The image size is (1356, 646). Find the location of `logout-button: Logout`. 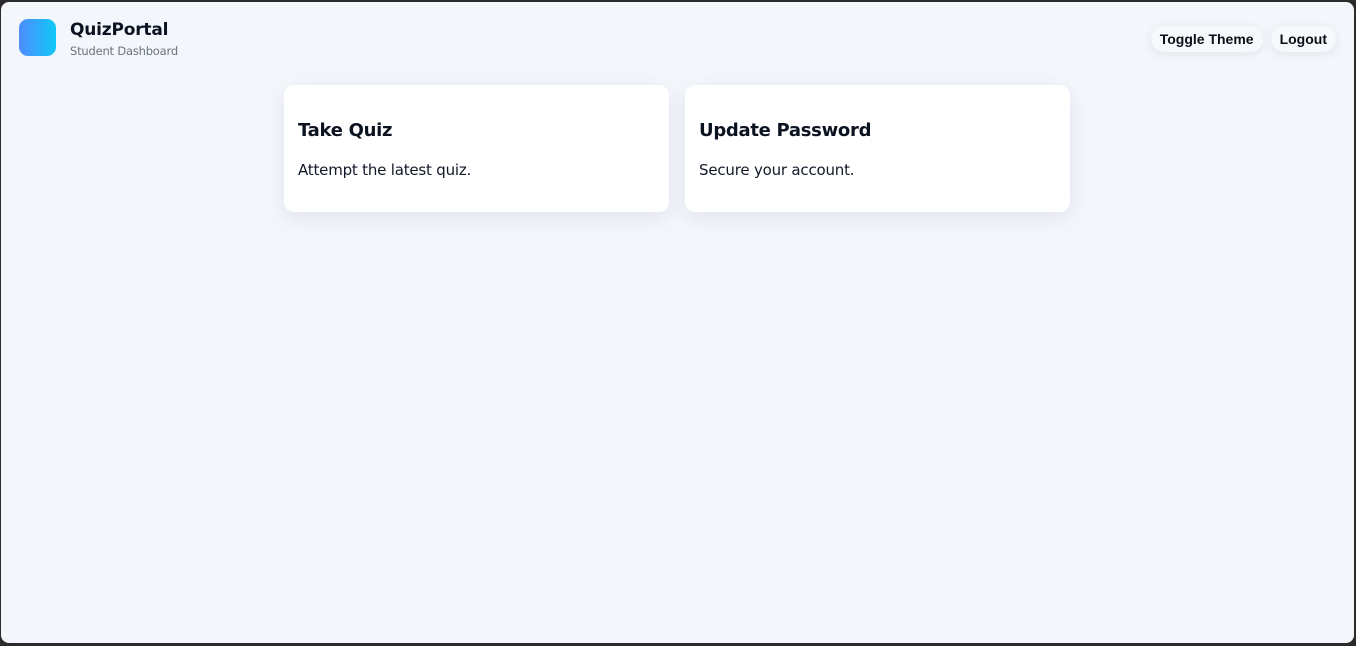

logout-button: Logout is located at coordinates (1303, 39).